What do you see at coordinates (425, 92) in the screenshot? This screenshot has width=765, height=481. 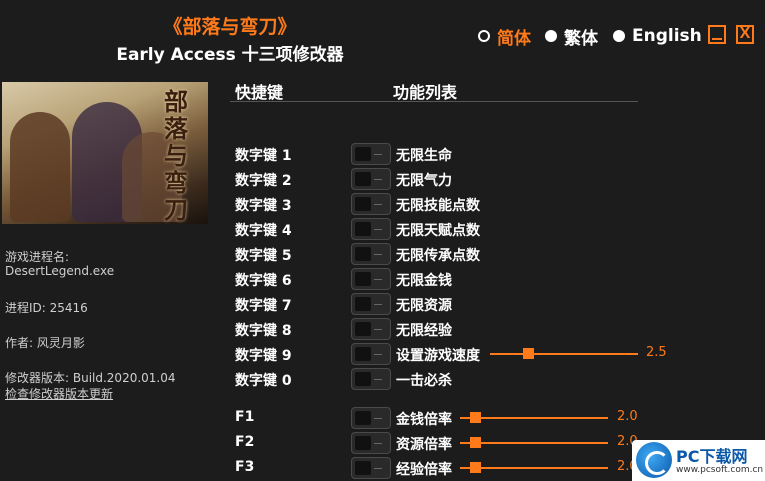 I see `features-column-header: 功能列表` at bounding box center [425, 92].